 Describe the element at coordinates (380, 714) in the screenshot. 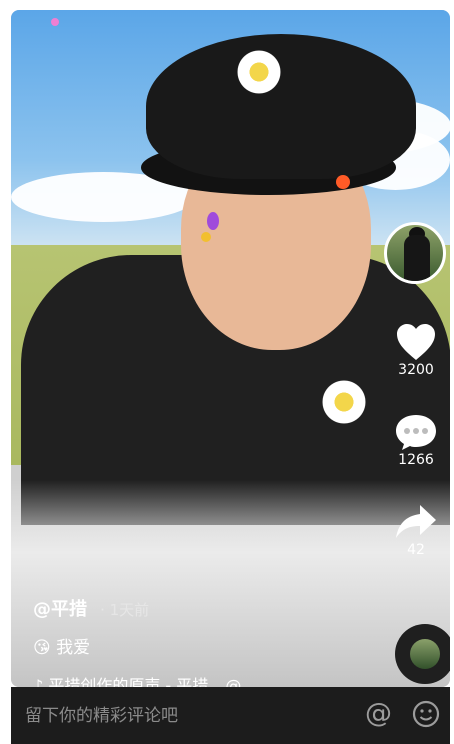

I see `mention-at-icon: @` at that location.